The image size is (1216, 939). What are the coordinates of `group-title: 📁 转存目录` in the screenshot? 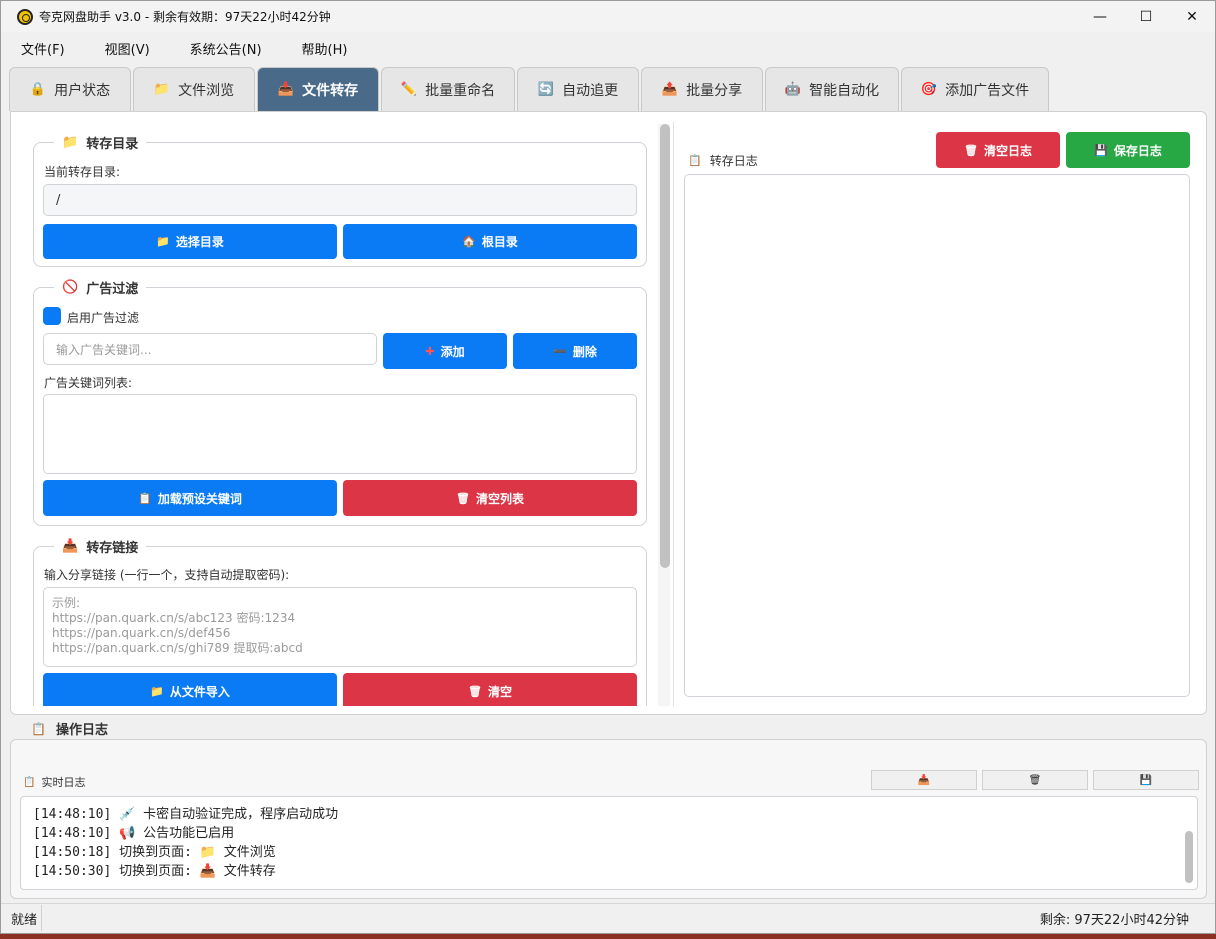 It's located at (100, 142).